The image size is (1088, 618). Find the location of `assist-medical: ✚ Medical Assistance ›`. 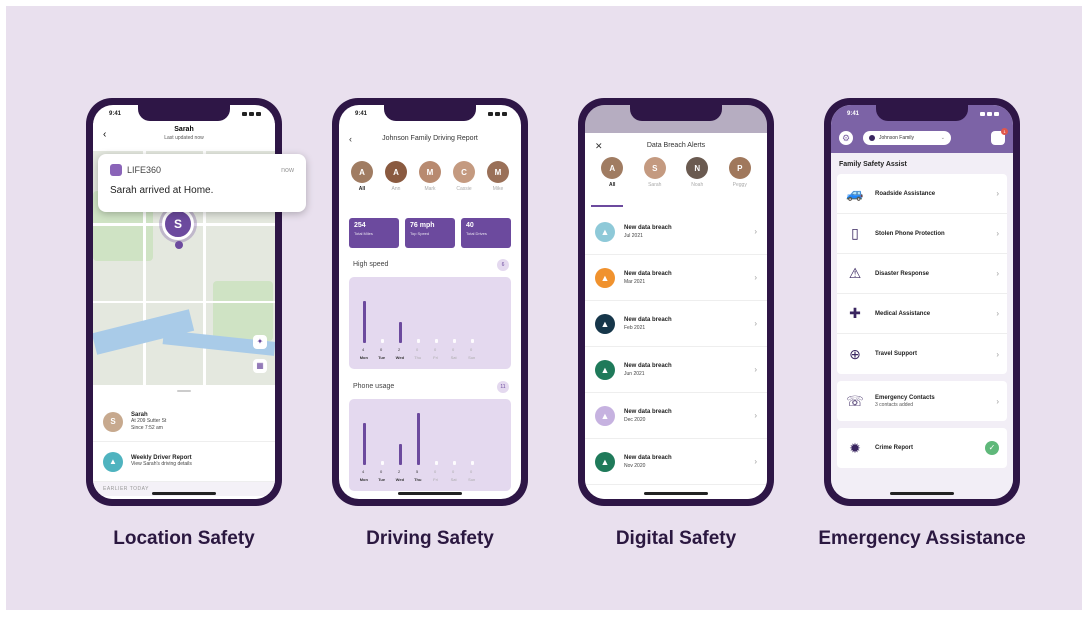

assist-medical: ✚ Medical Assistance › is located at coordinates (922, 314).